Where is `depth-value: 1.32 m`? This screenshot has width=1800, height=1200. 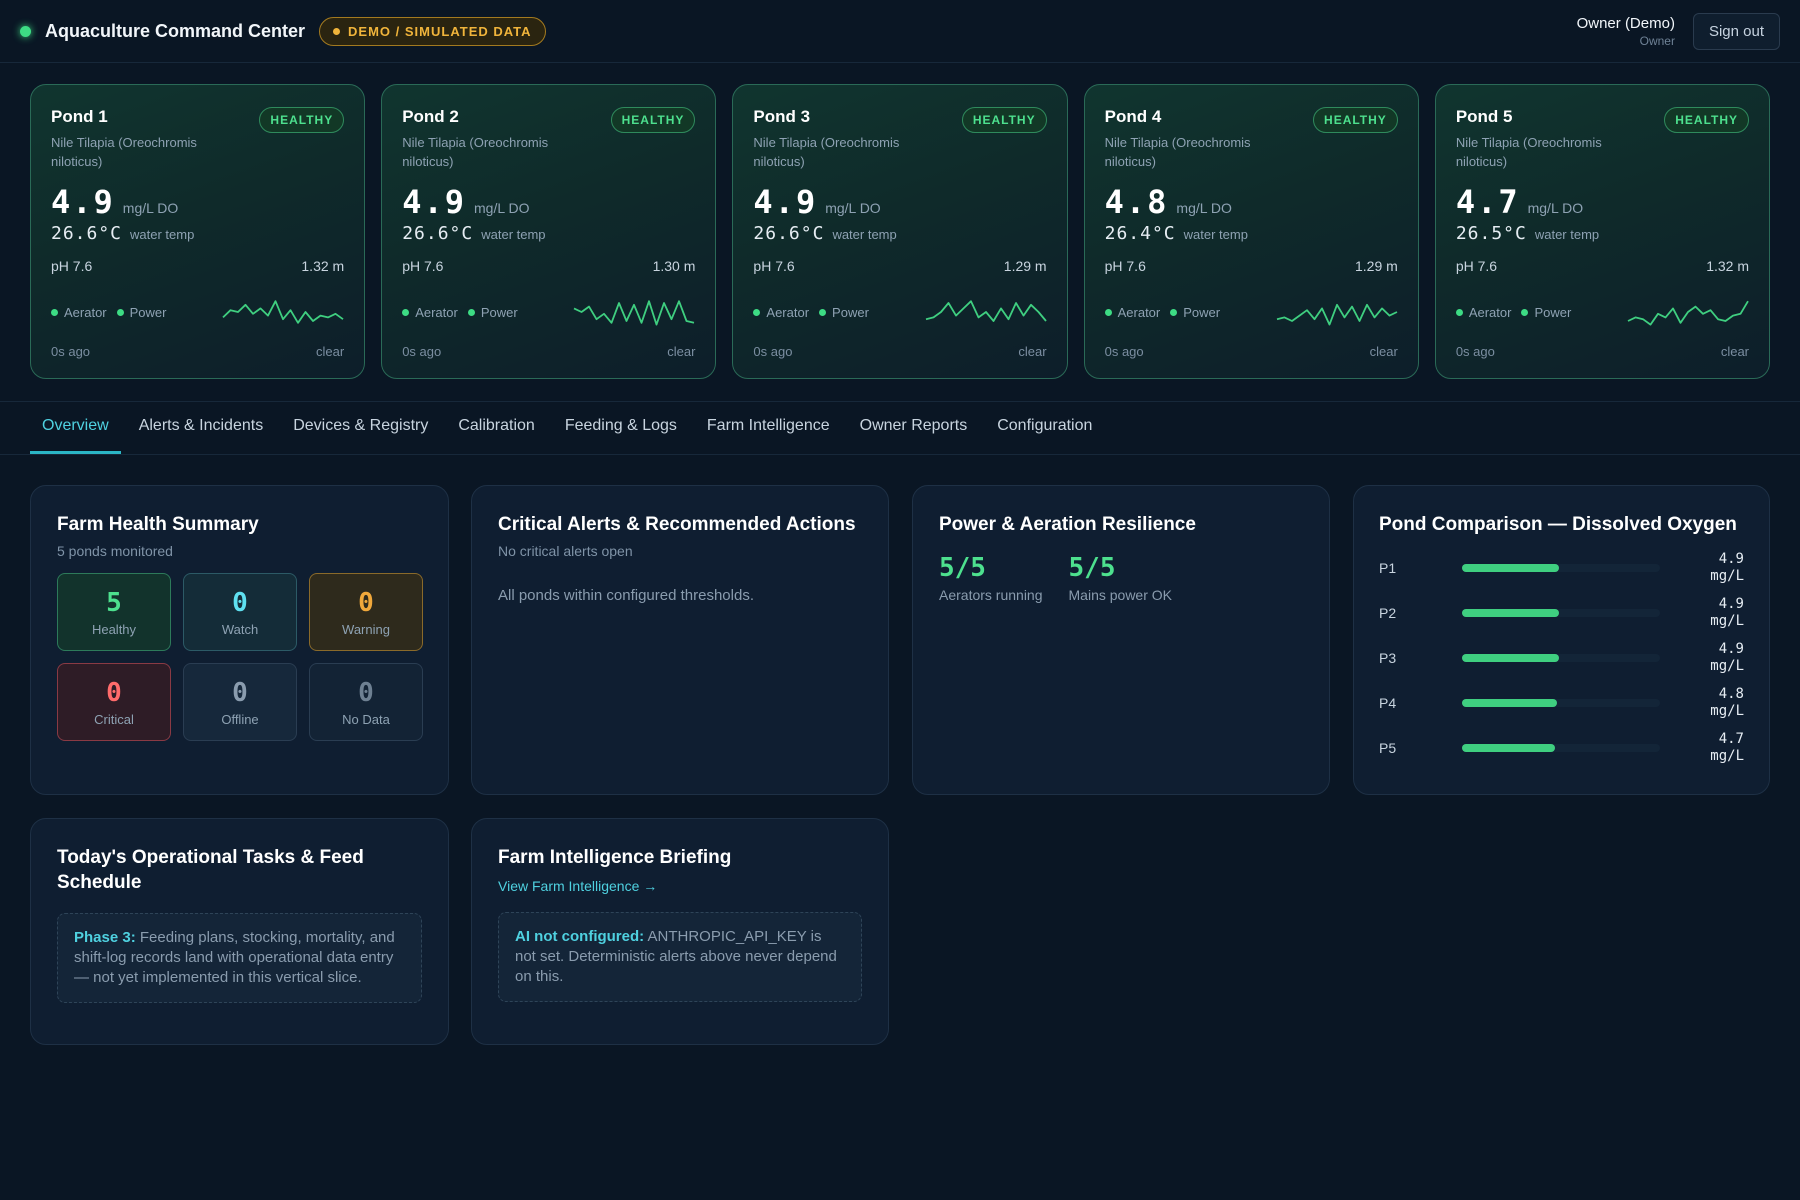
depth-value: 1.32 m is located at coordinates (1728, 266).